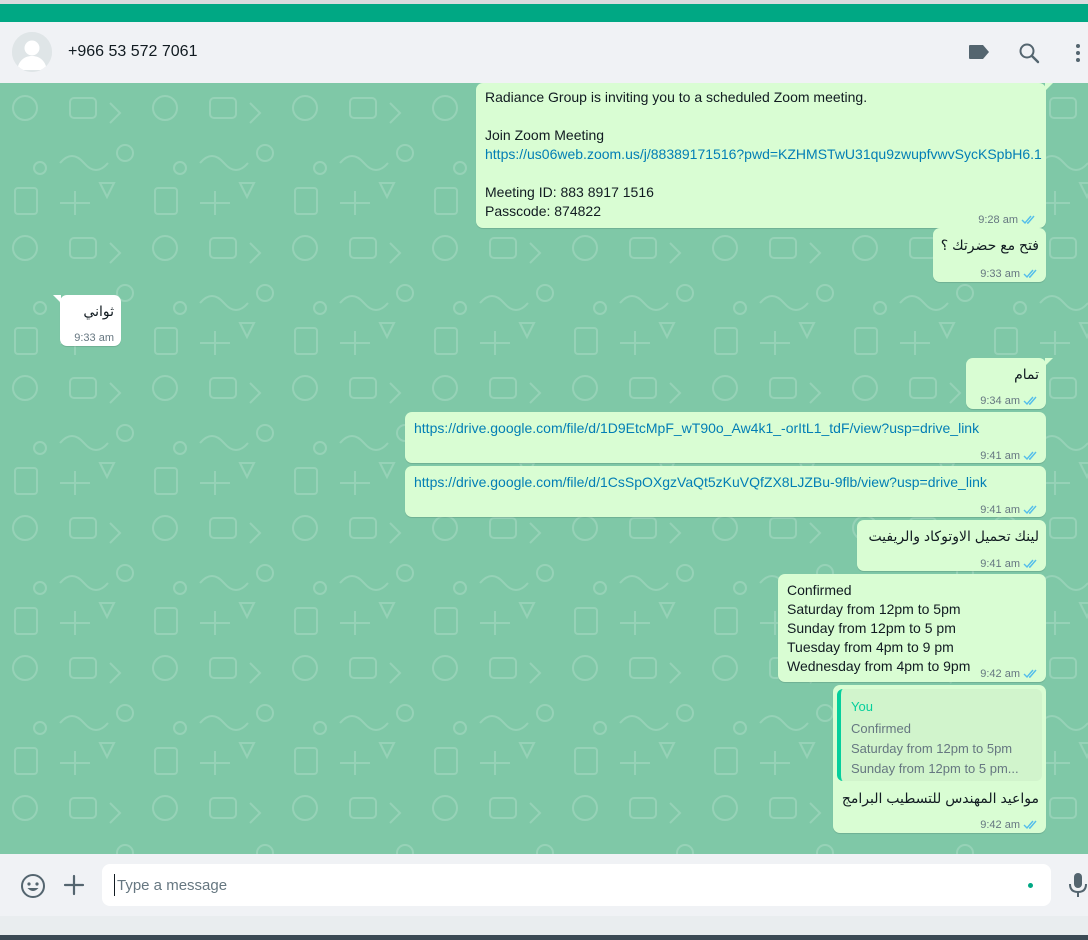  Describe the element at coordinates (874, 609) in the screenshot. I see `message-text: Saturday from 12pm to 5pm` at that location.